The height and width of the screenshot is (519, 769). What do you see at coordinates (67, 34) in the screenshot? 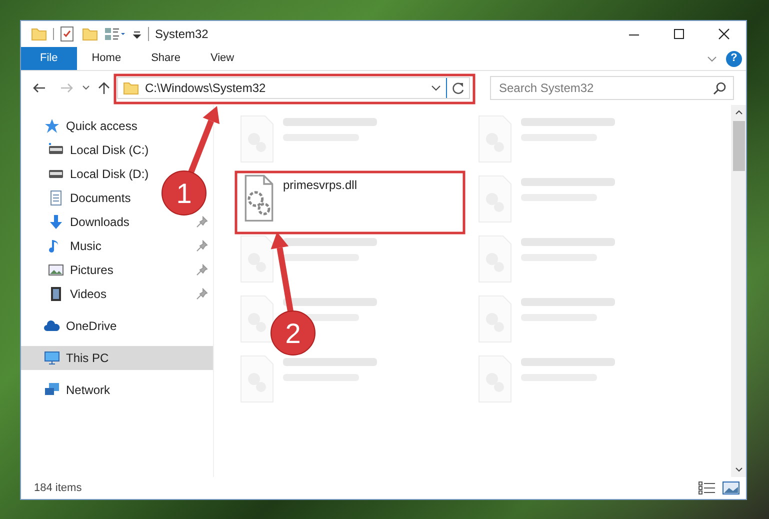
I see `properties-icon` at bounding box center [67, 34].